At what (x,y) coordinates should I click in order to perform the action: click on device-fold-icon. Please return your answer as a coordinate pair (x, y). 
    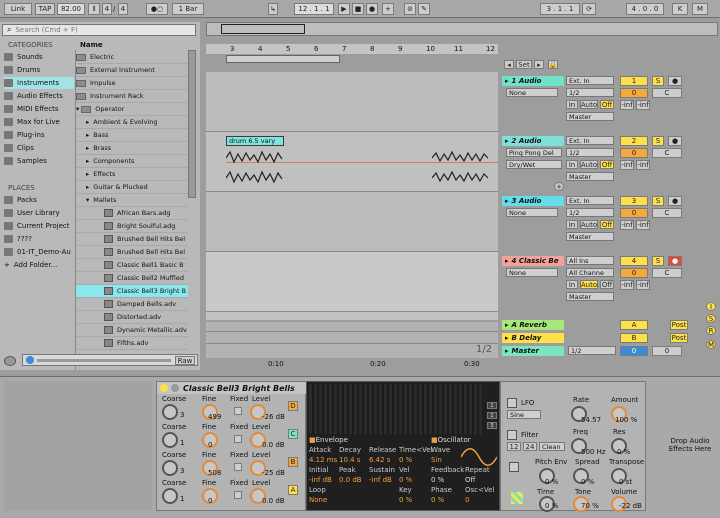
    Looking at the image, I should click on (175, 388).